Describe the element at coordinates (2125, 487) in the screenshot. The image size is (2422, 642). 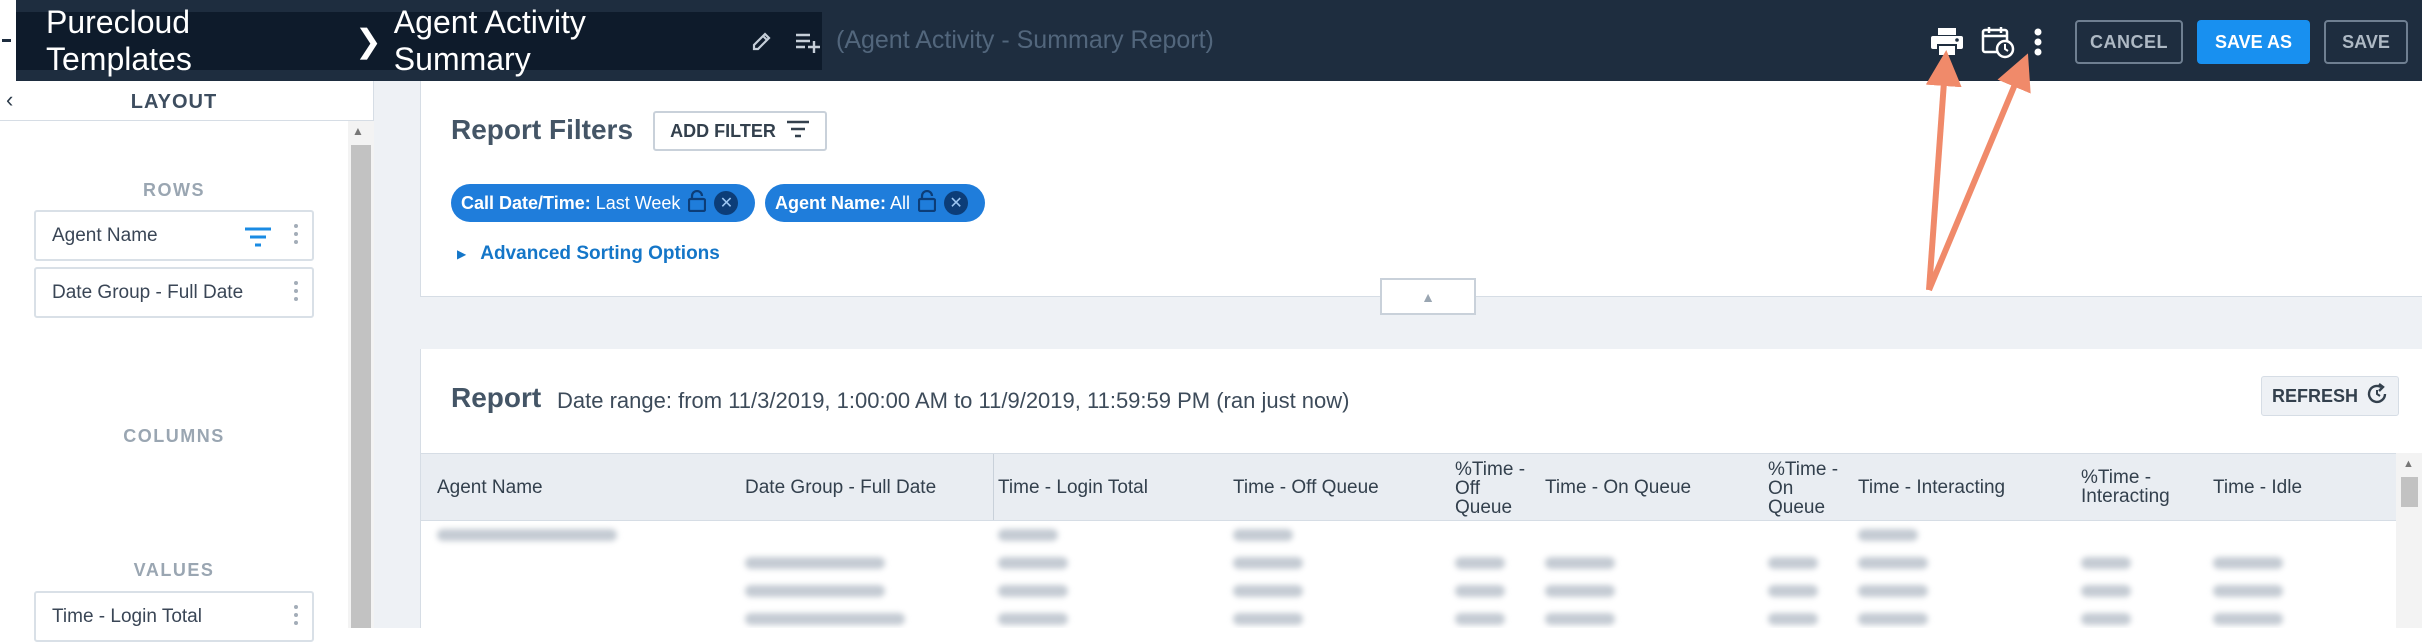
I see `column-header-pct-interacting: %Time - Interacting` at that location.